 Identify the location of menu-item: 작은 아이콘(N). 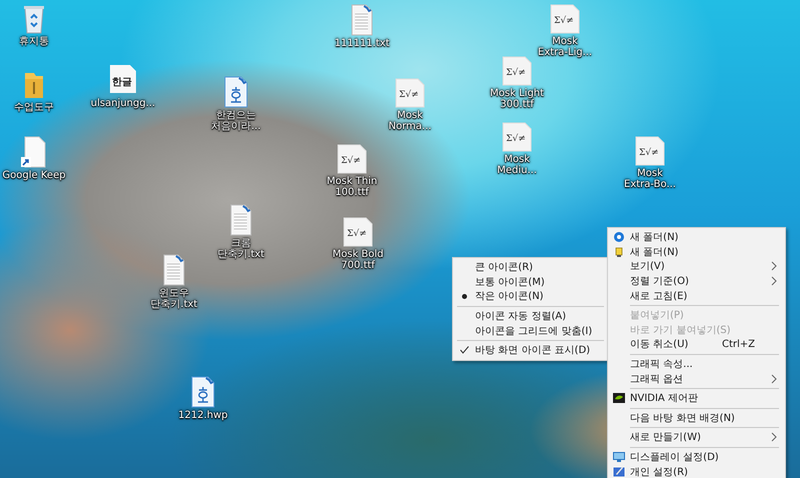
(530, 296).